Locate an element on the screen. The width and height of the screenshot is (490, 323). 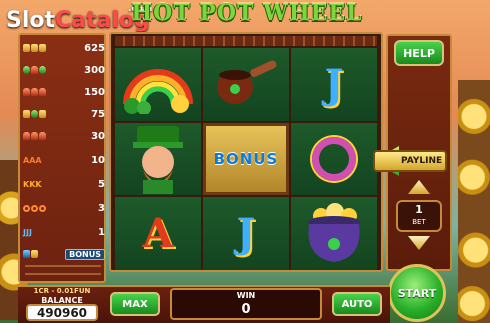
letter-k-icon: KKK is located at coordinates (32, 184).